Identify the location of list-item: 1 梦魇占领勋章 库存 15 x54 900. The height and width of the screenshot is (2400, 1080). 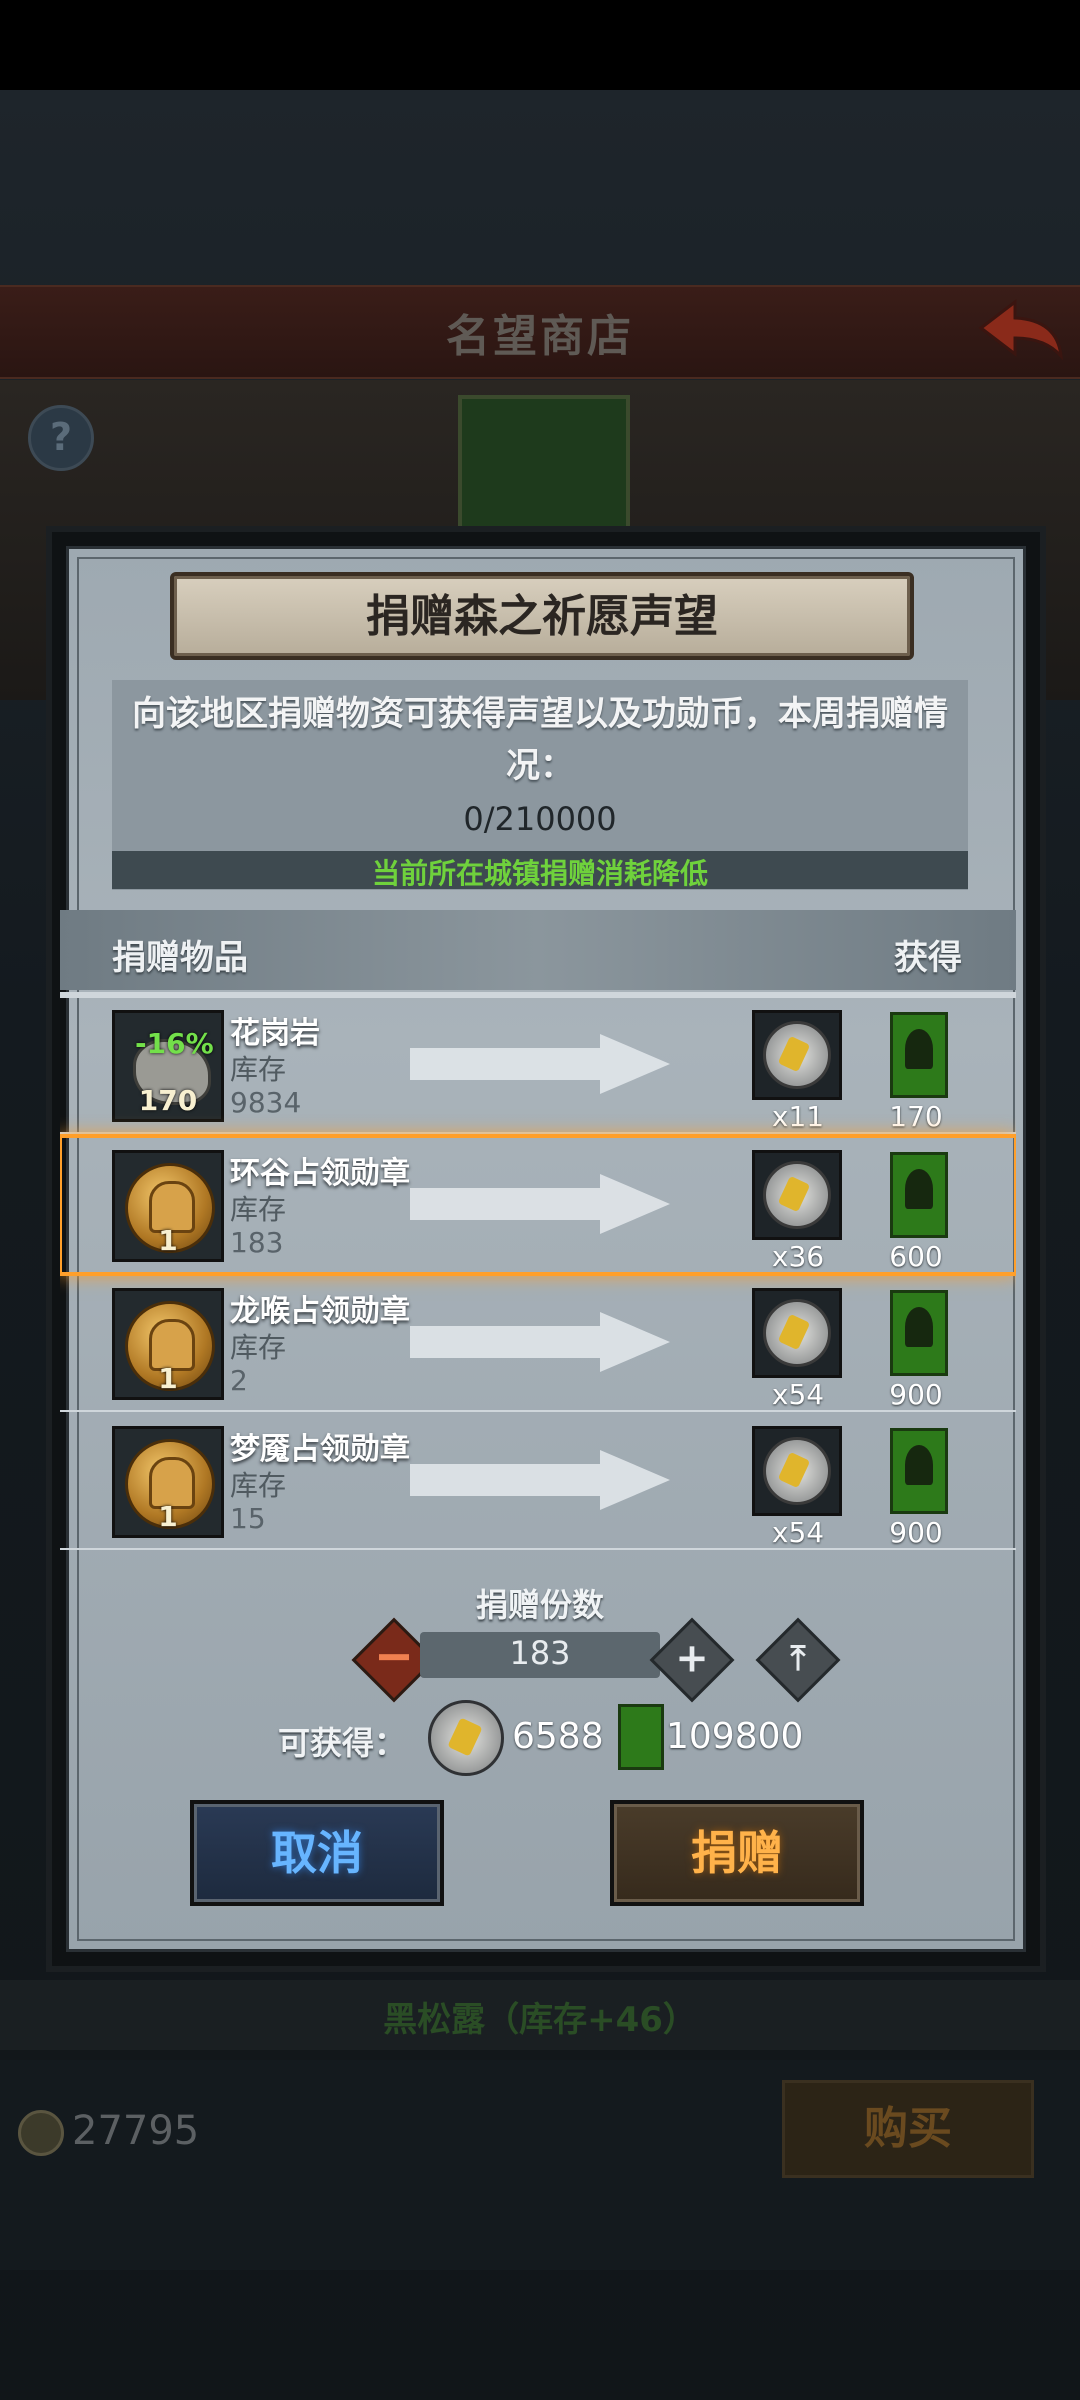
(538, 1481).